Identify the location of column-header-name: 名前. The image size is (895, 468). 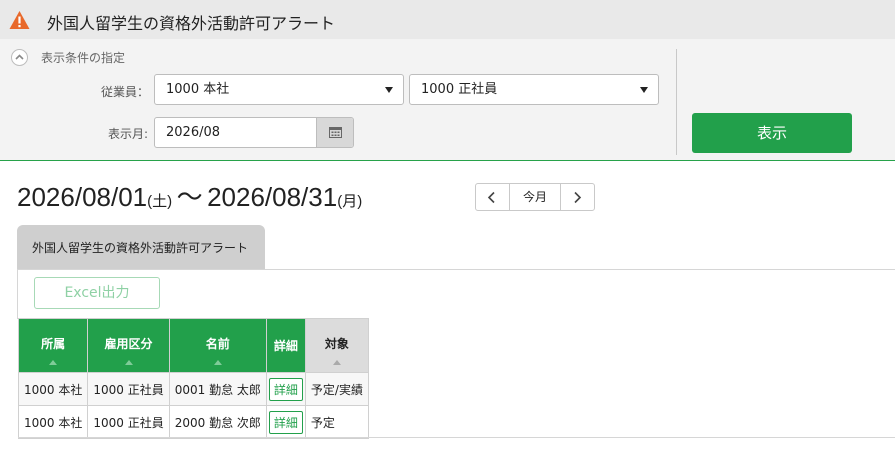
(217, 345).